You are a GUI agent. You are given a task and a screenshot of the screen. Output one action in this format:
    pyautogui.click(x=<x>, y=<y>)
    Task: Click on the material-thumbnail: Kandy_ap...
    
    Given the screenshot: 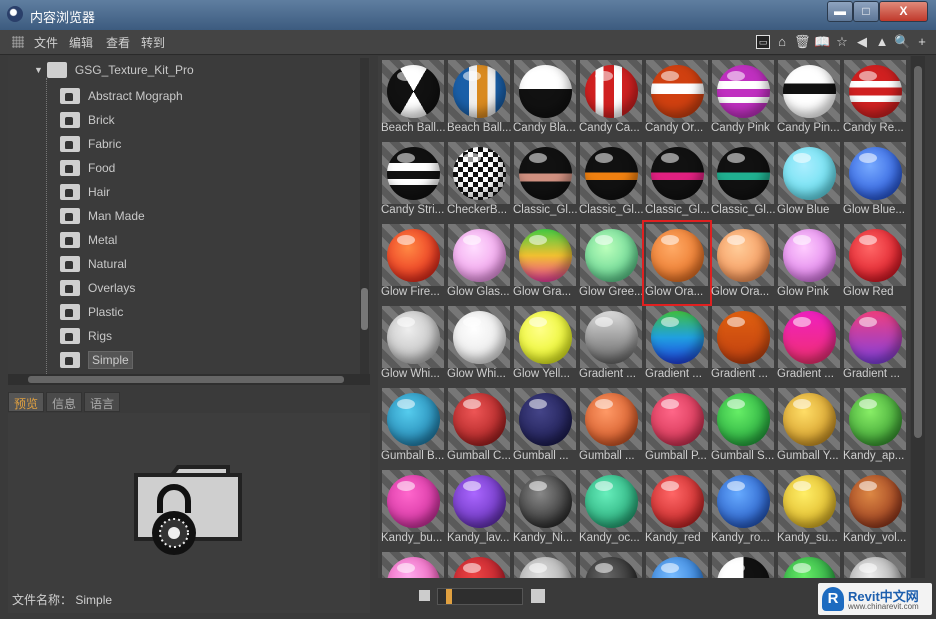 What is the action you would take?
    pyautogui.click(x=875, y=427)
    